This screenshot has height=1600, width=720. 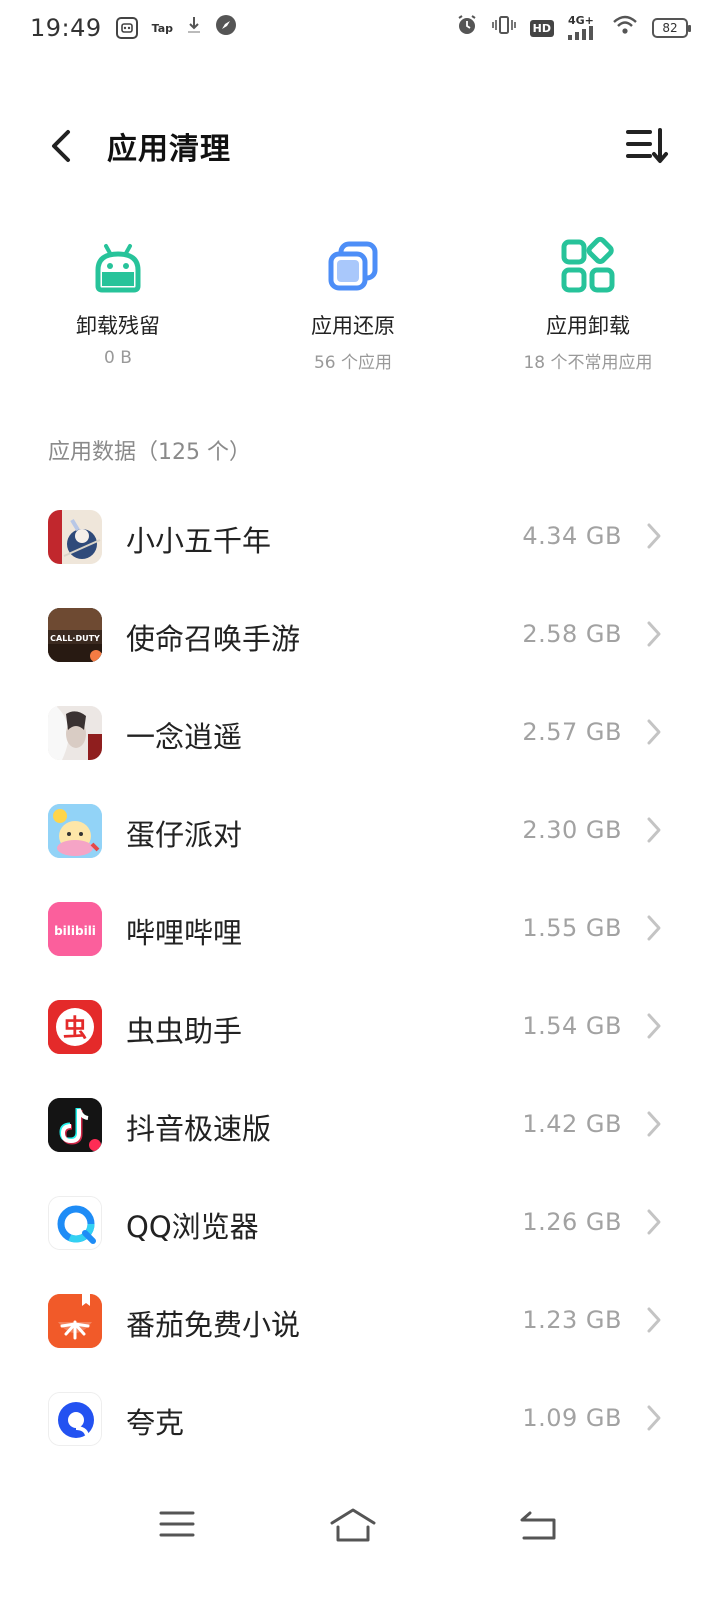 What do you see at coordinates (572, 1026) in the screenshot?
I see `app-size: 1.54 GB` at bounding box center [572, 1026].